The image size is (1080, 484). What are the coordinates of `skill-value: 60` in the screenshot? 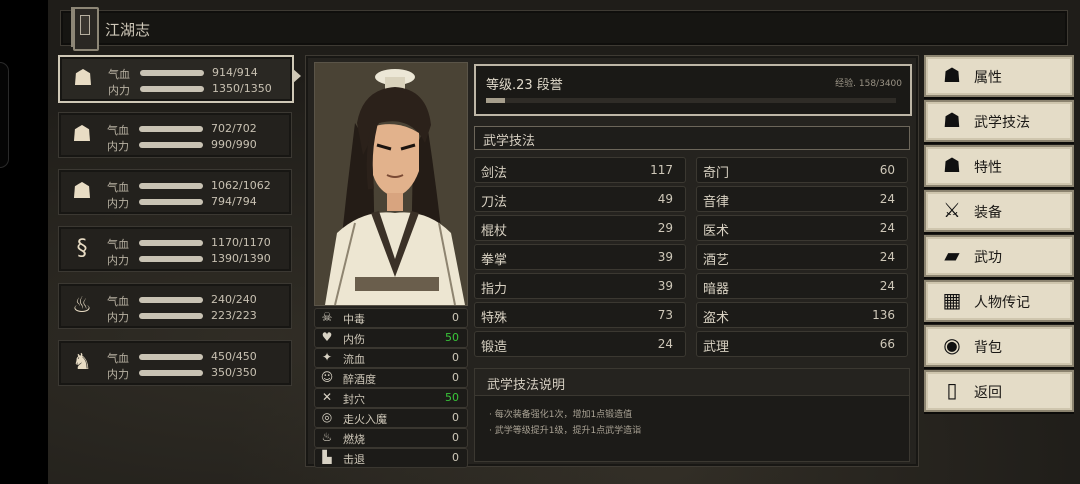 It's located at (887, 170).